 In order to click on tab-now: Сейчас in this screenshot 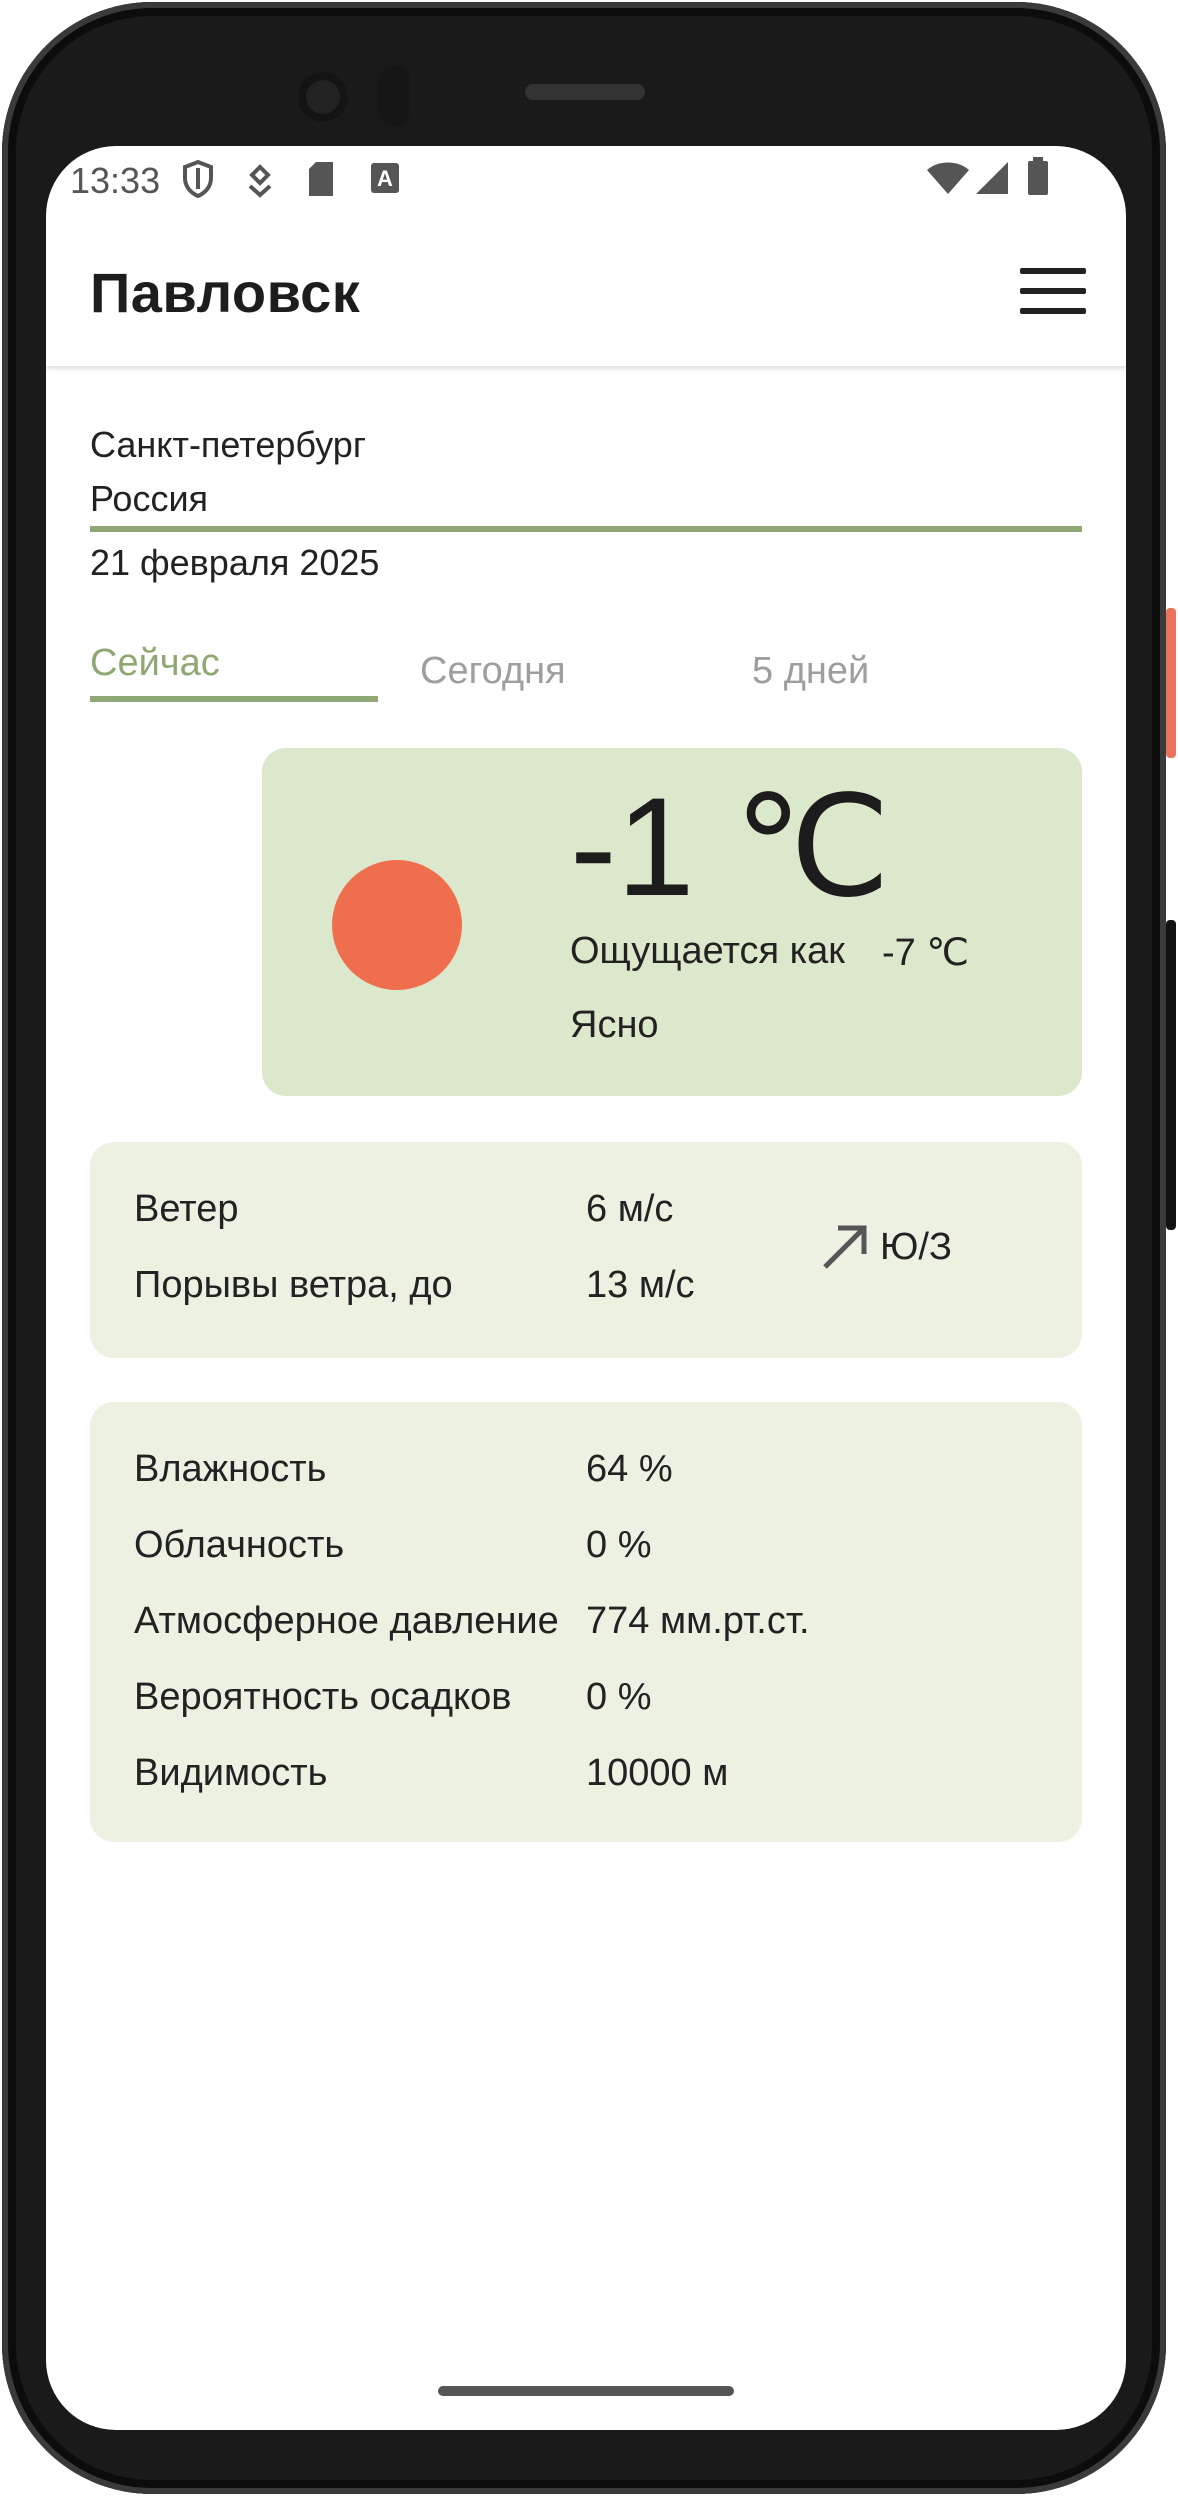, I will do `click(155, 663)`.